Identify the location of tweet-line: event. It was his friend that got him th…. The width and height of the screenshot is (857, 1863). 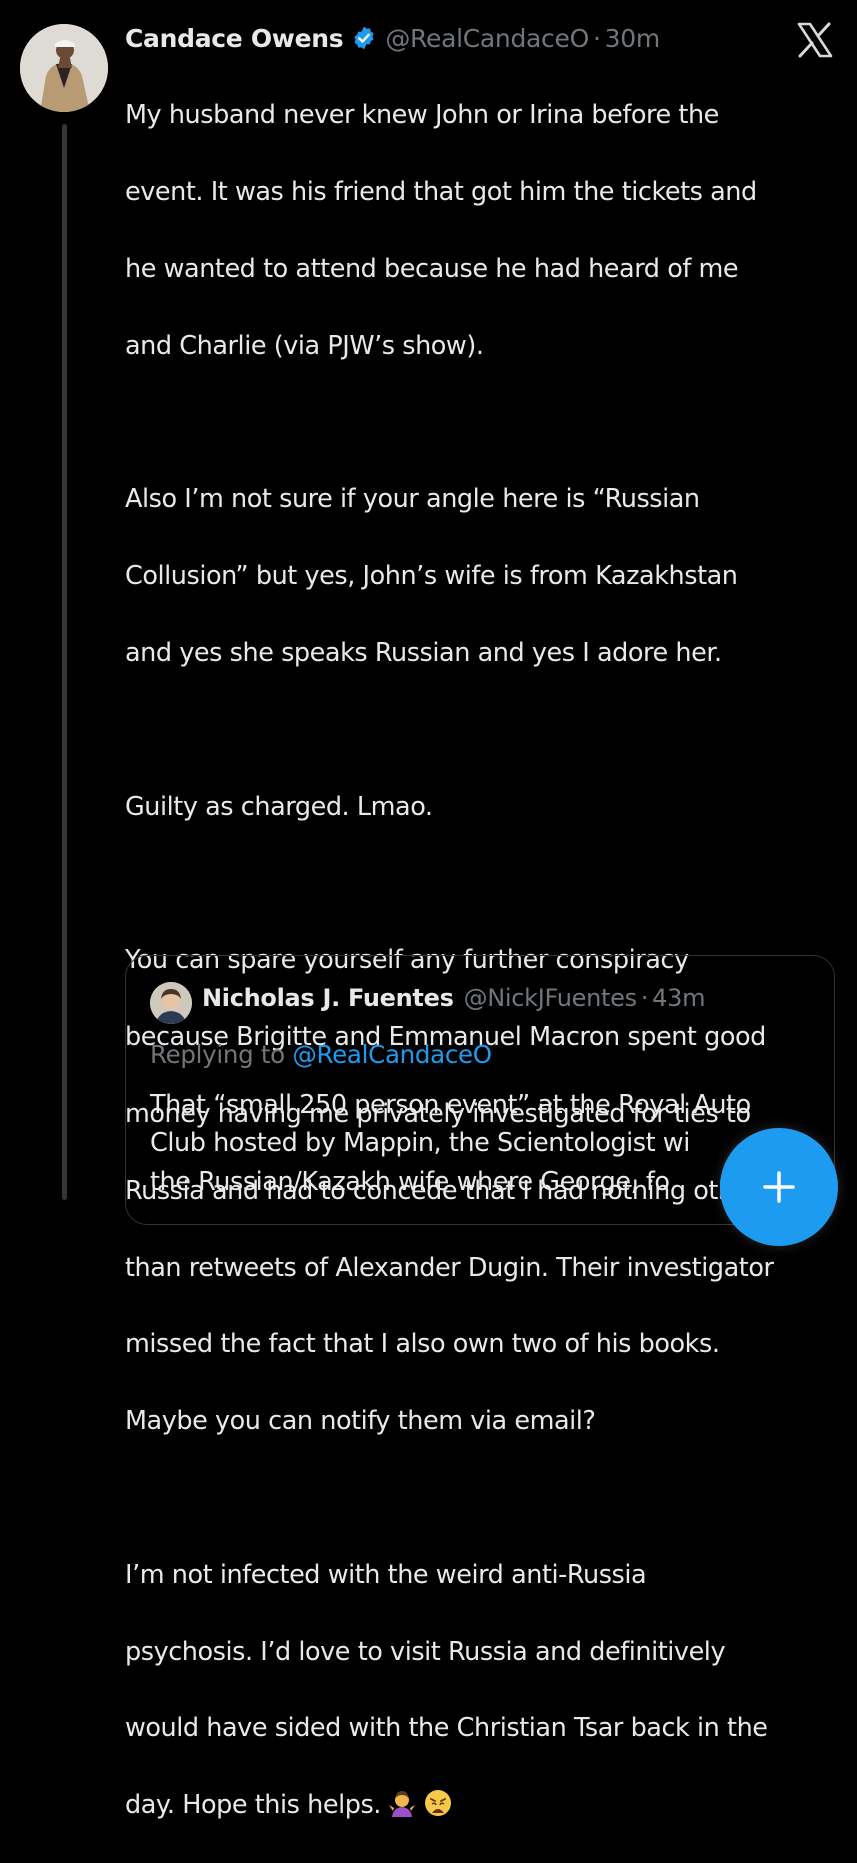
(441, 192).